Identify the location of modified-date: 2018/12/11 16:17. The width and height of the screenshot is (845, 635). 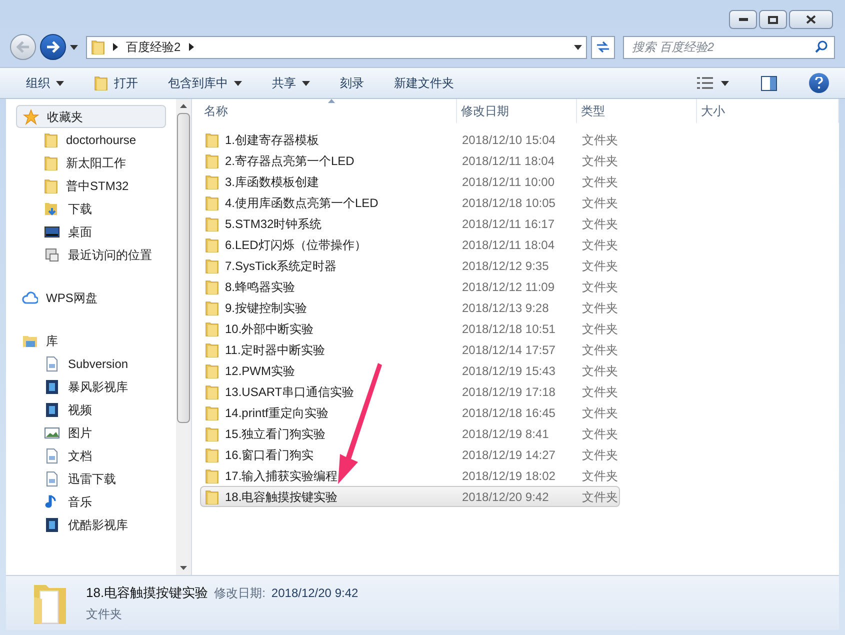
(508, 224).